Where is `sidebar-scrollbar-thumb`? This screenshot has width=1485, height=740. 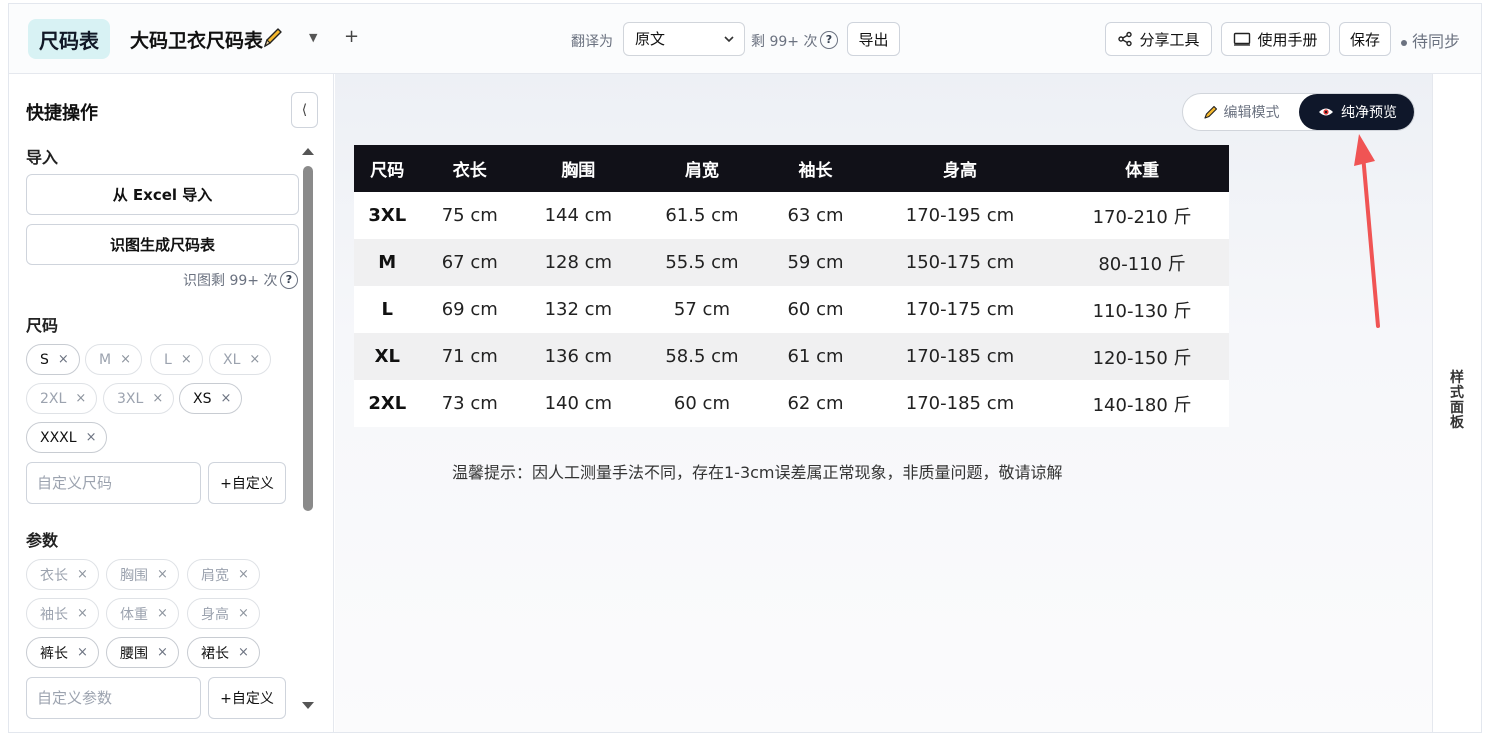
sidebar-scrollbar-thumb is located at coordinates (308, 338).